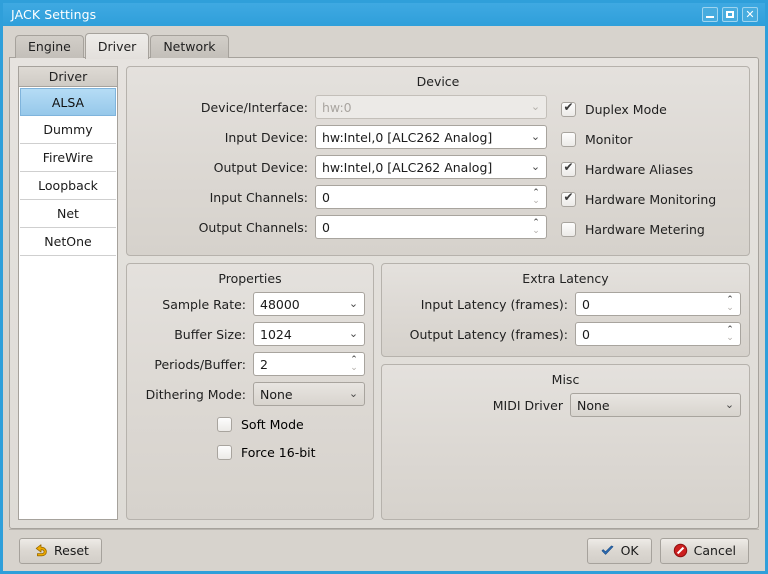  I want to click on maximize-button, so click(730, 14).